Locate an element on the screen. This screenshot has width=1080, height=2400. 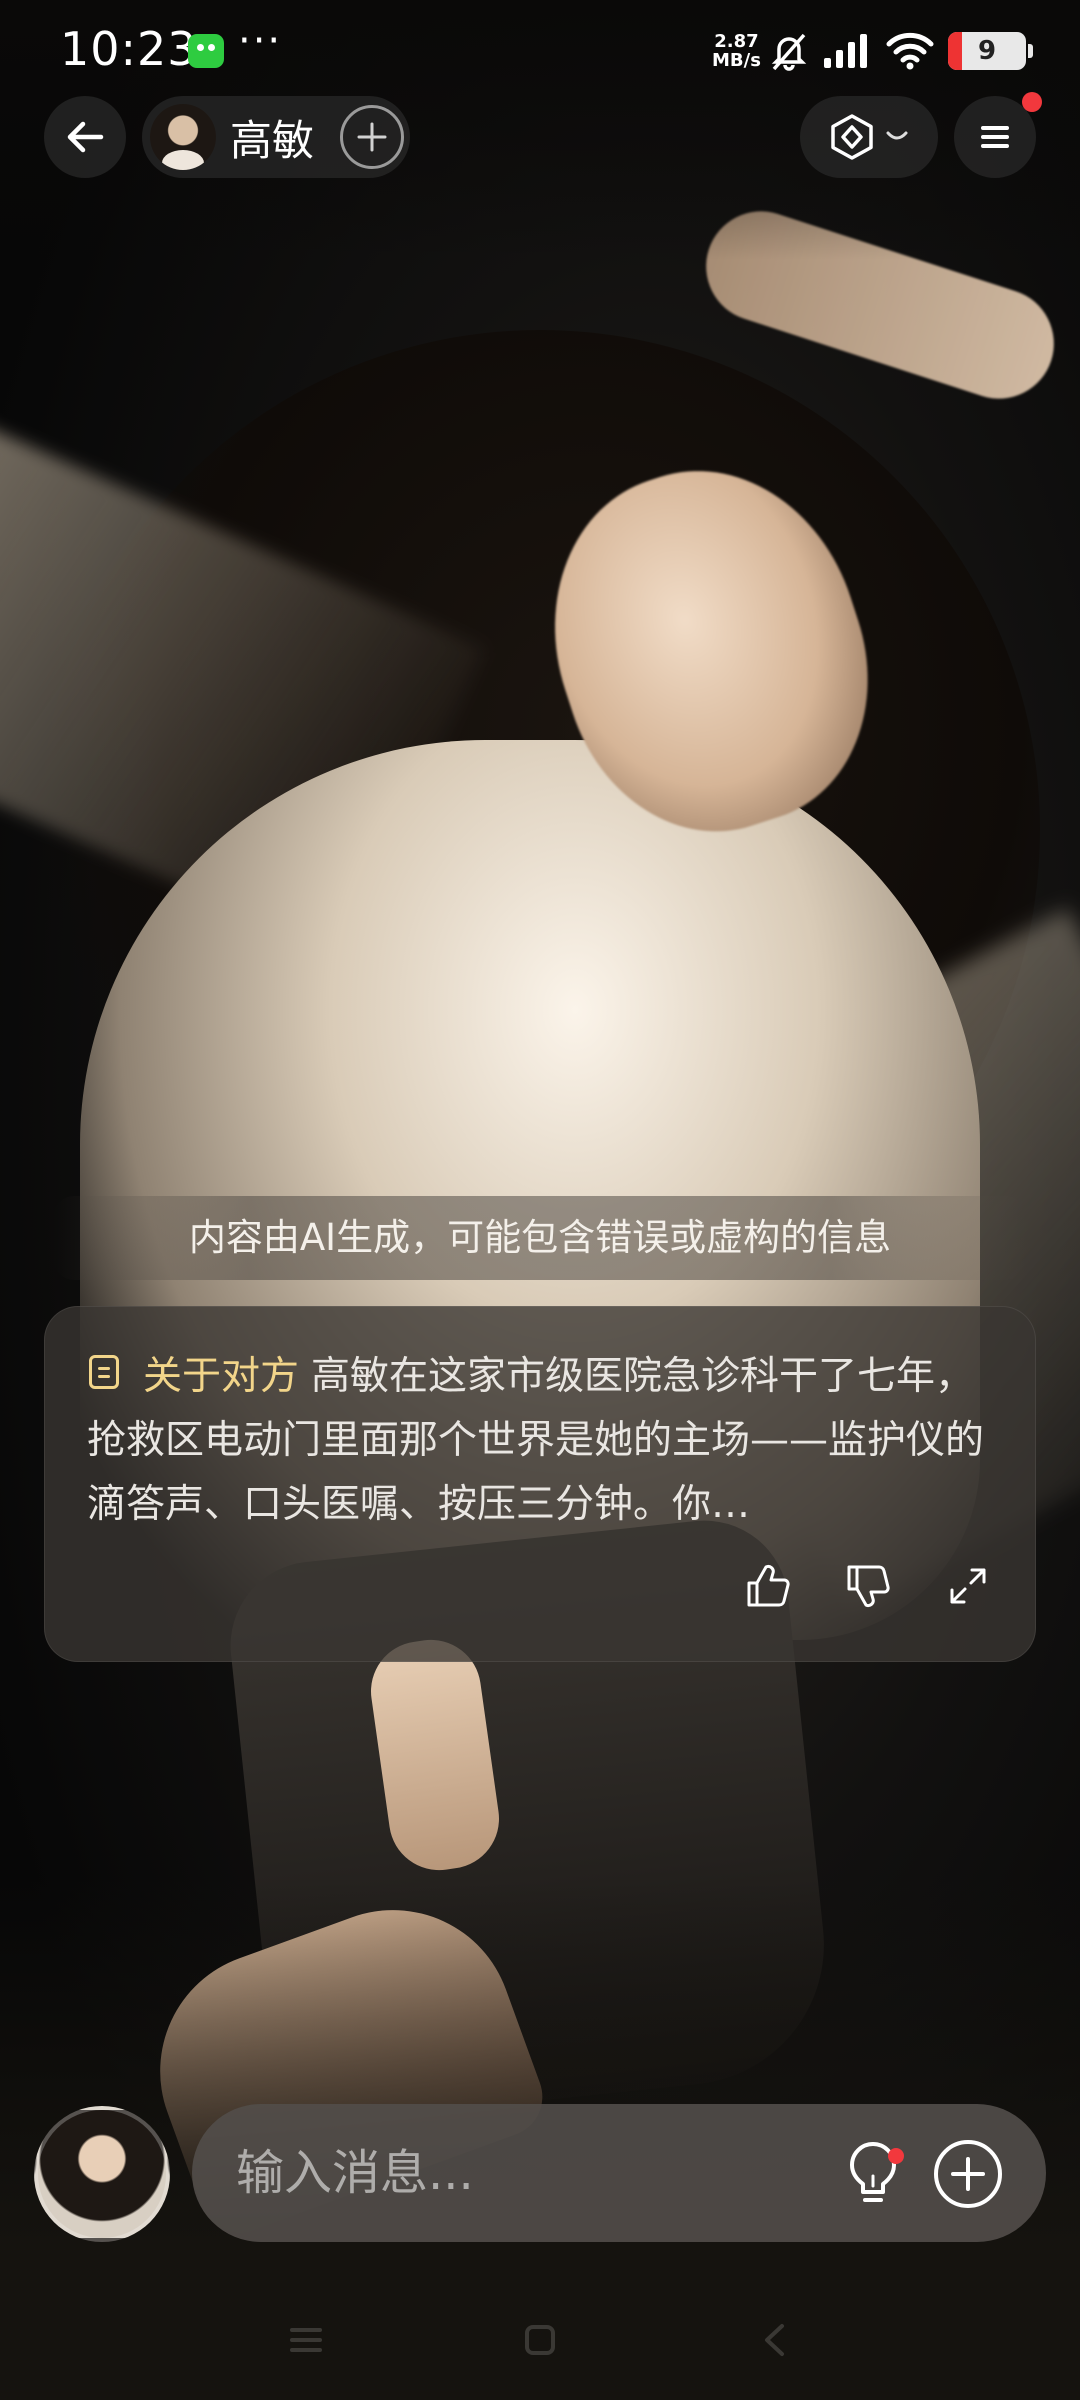
network-speed: 2.87 MB/s is located at coordinates (736, 51).